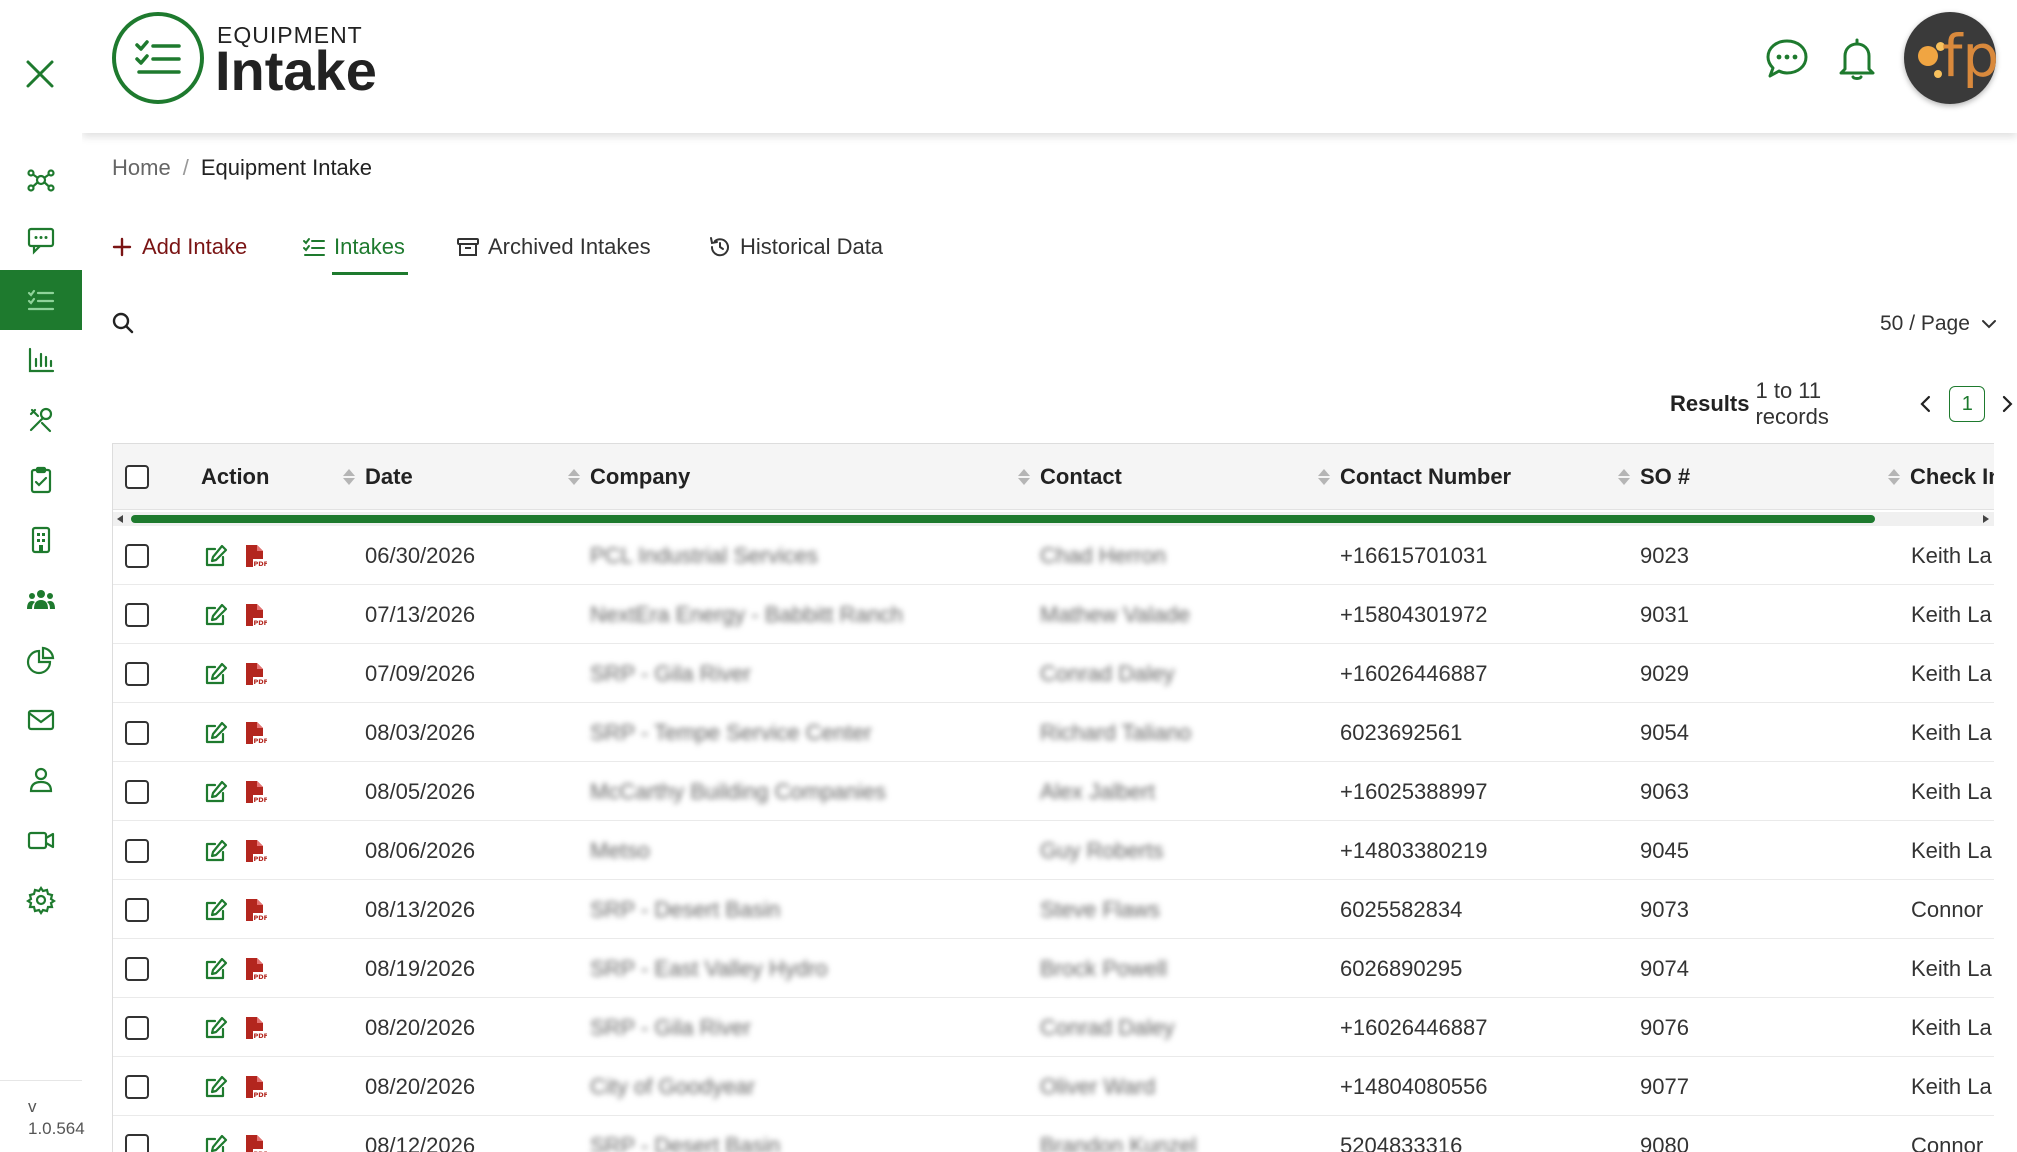 This screenshot has height=1152, width=2017. I want to click on cell-date: 08/19/2026, so click(420, 968).